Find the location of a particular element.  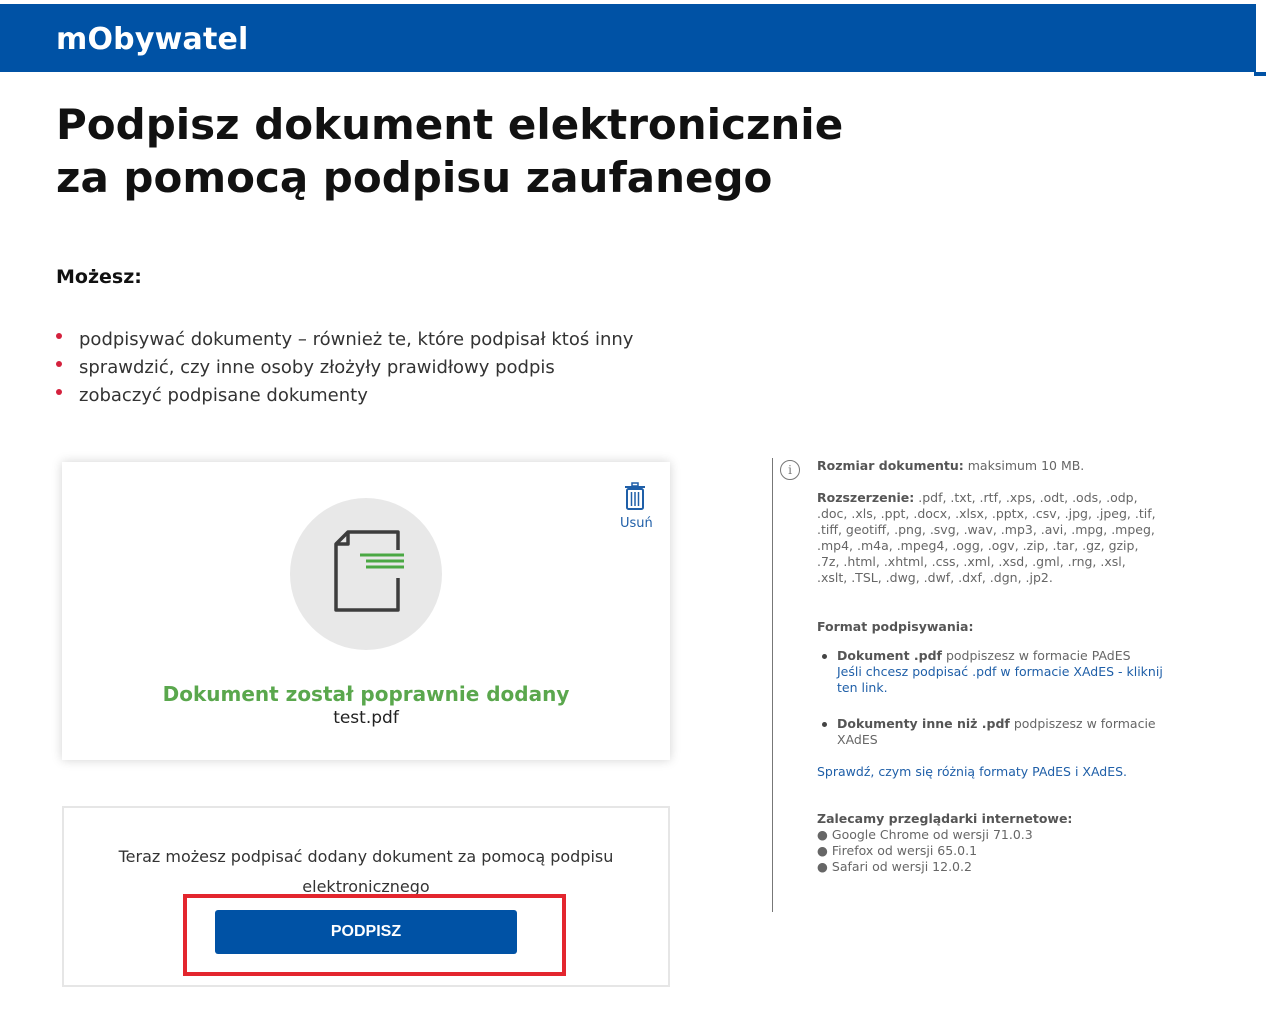

remove-document-button: Usuń is located at coordinates (636, 506).